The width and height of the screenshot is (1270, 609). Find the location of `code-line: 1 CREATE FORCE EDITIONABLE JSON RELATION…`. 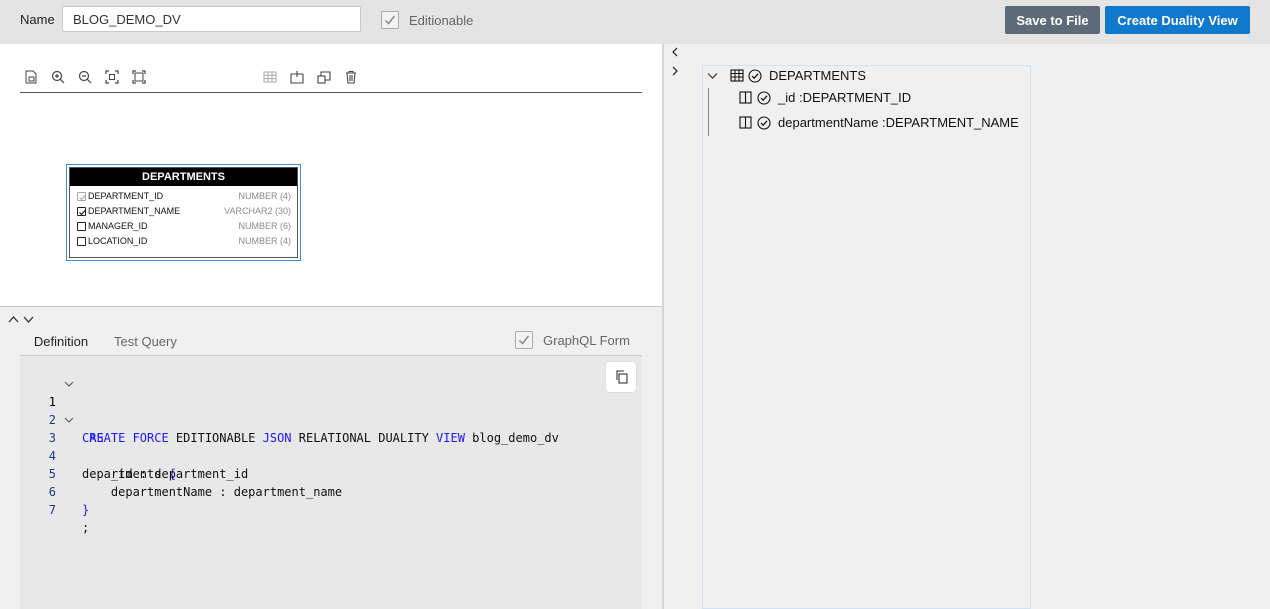

code-line: 1 CREATE FORCE EDITIONABLE JSON RELATION… is located at coordinates (289, 410).